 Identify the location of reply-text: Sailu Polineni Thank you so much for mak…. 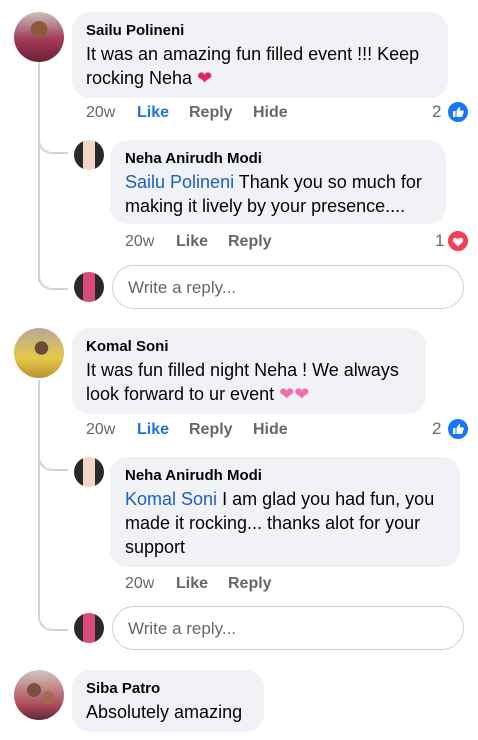
(273, 194).